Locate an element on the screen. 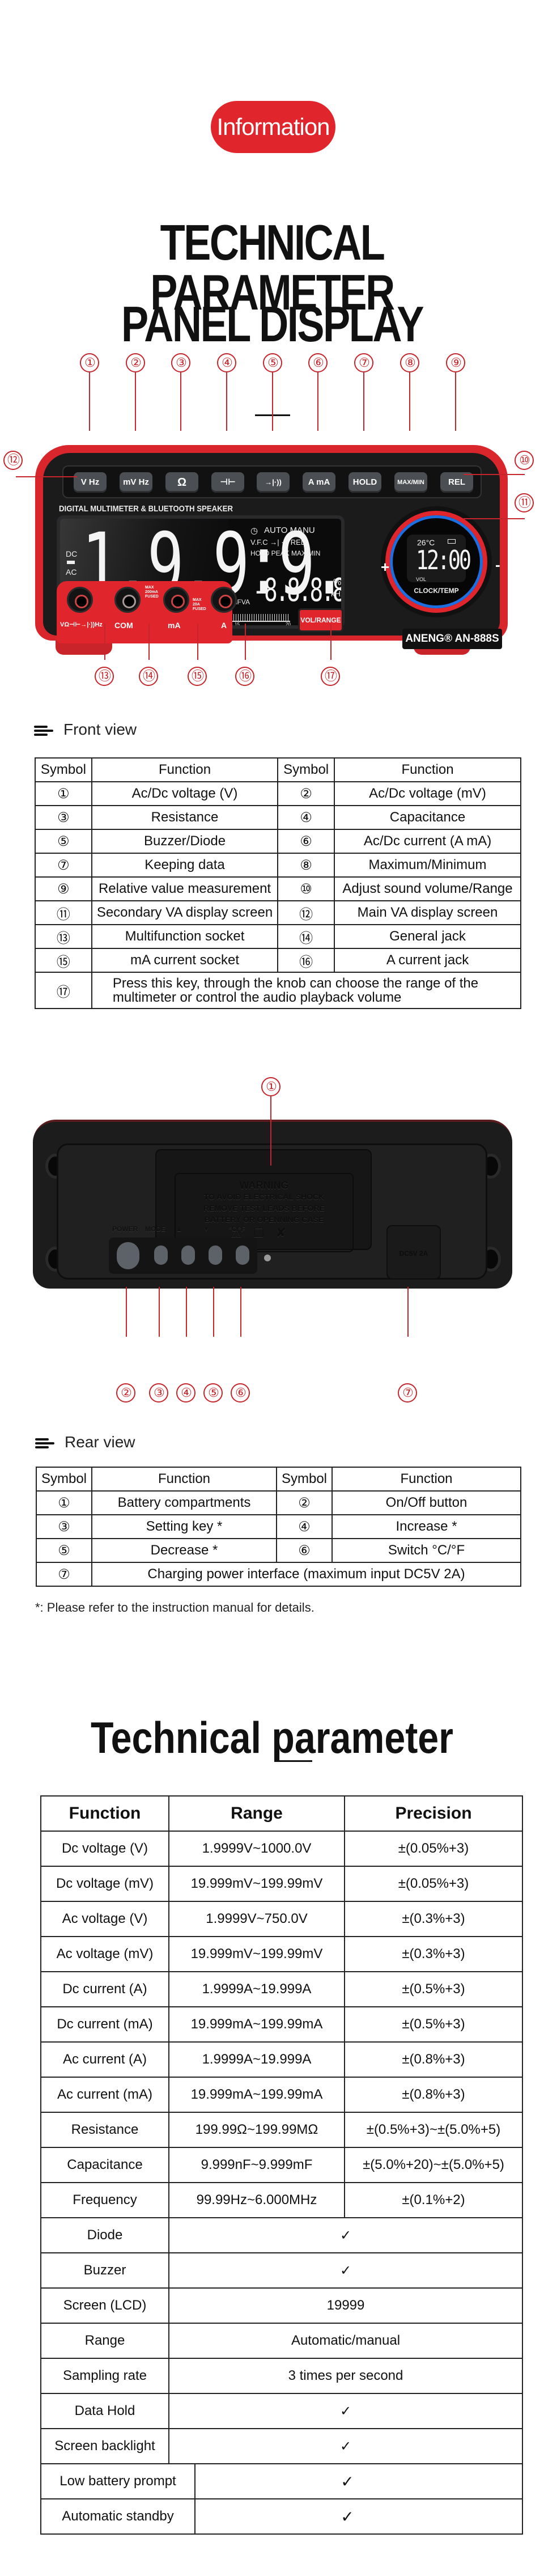 The width and height of the screenshot is (544, 2576). mode-button is located at coordinates (161, 1255).